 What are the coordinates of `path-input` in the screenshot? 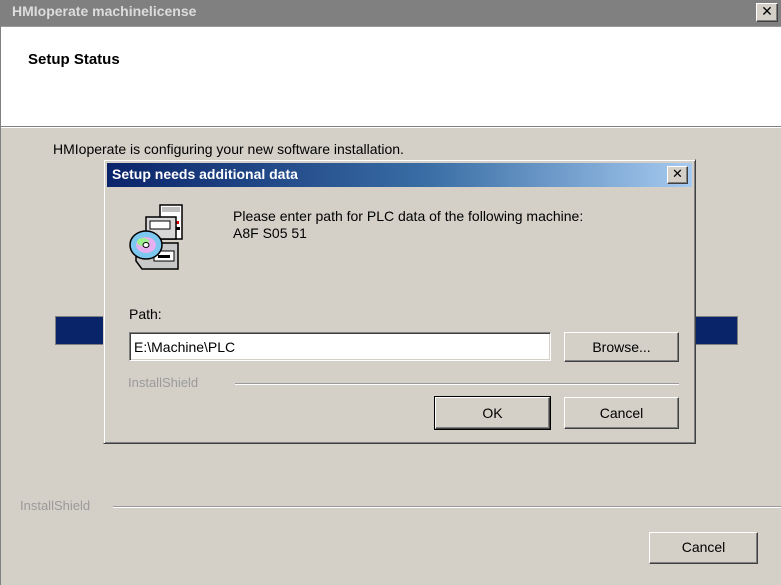 It's located at (340, 346).